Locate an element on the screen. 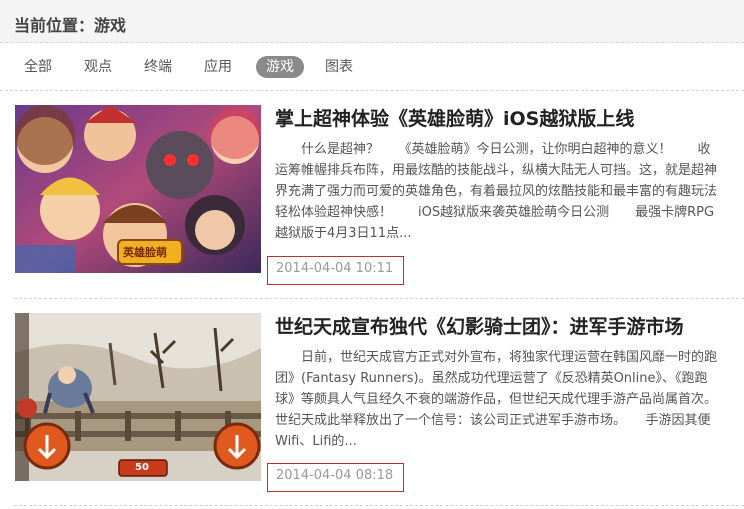 The width and height of the screenshot is (744, 509). tab-apps: 应用 is located at coordinates (218, 67).